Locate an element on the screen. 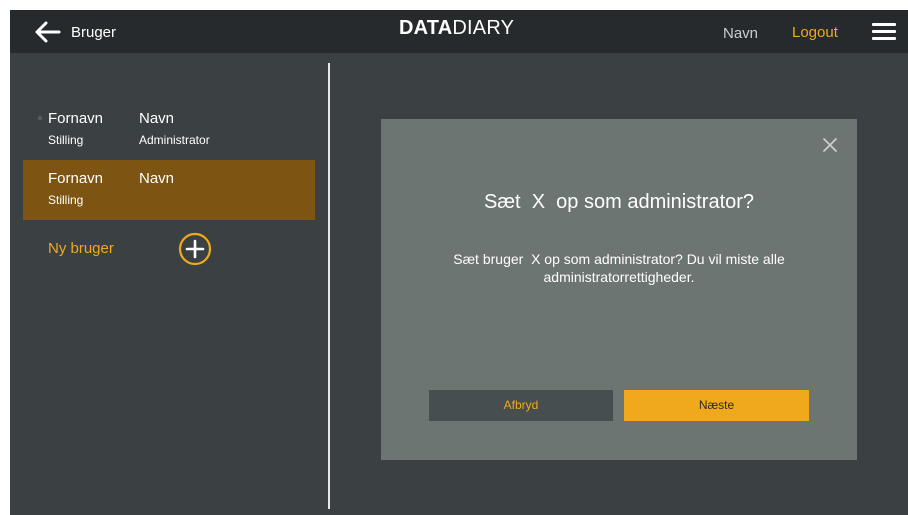 The image size is (908, 515). add-user-button is located at coordinates (195, 249).